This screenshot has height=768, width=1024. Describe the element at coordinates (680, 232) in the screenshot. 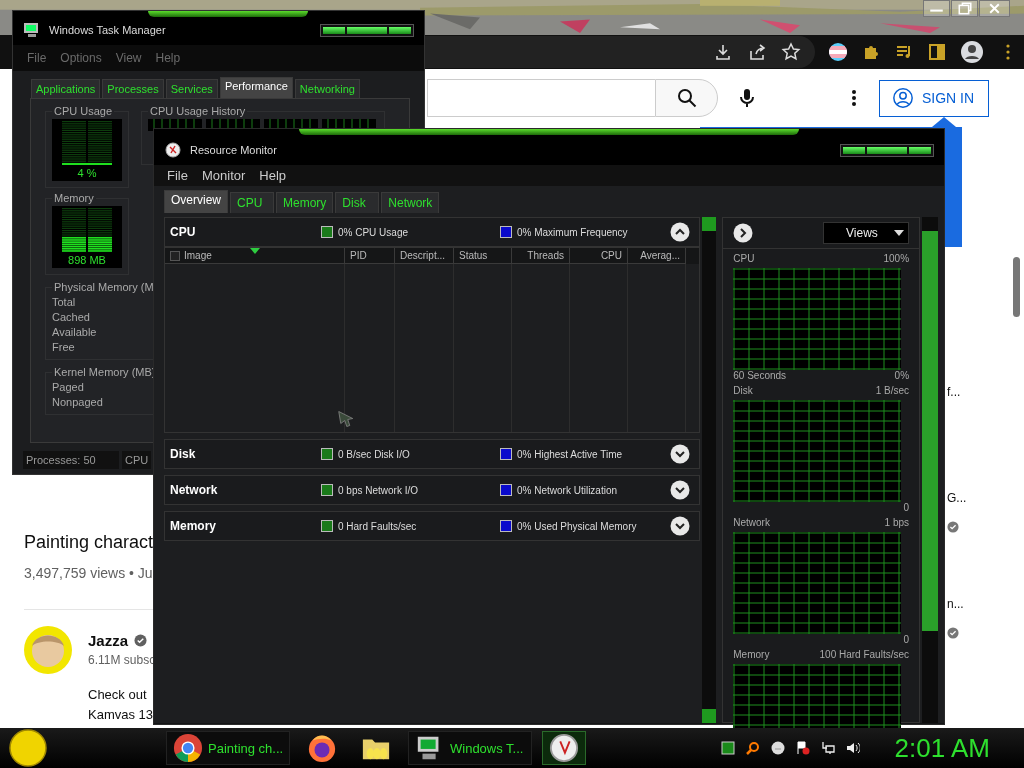

I see `collapse-icon` at that location.